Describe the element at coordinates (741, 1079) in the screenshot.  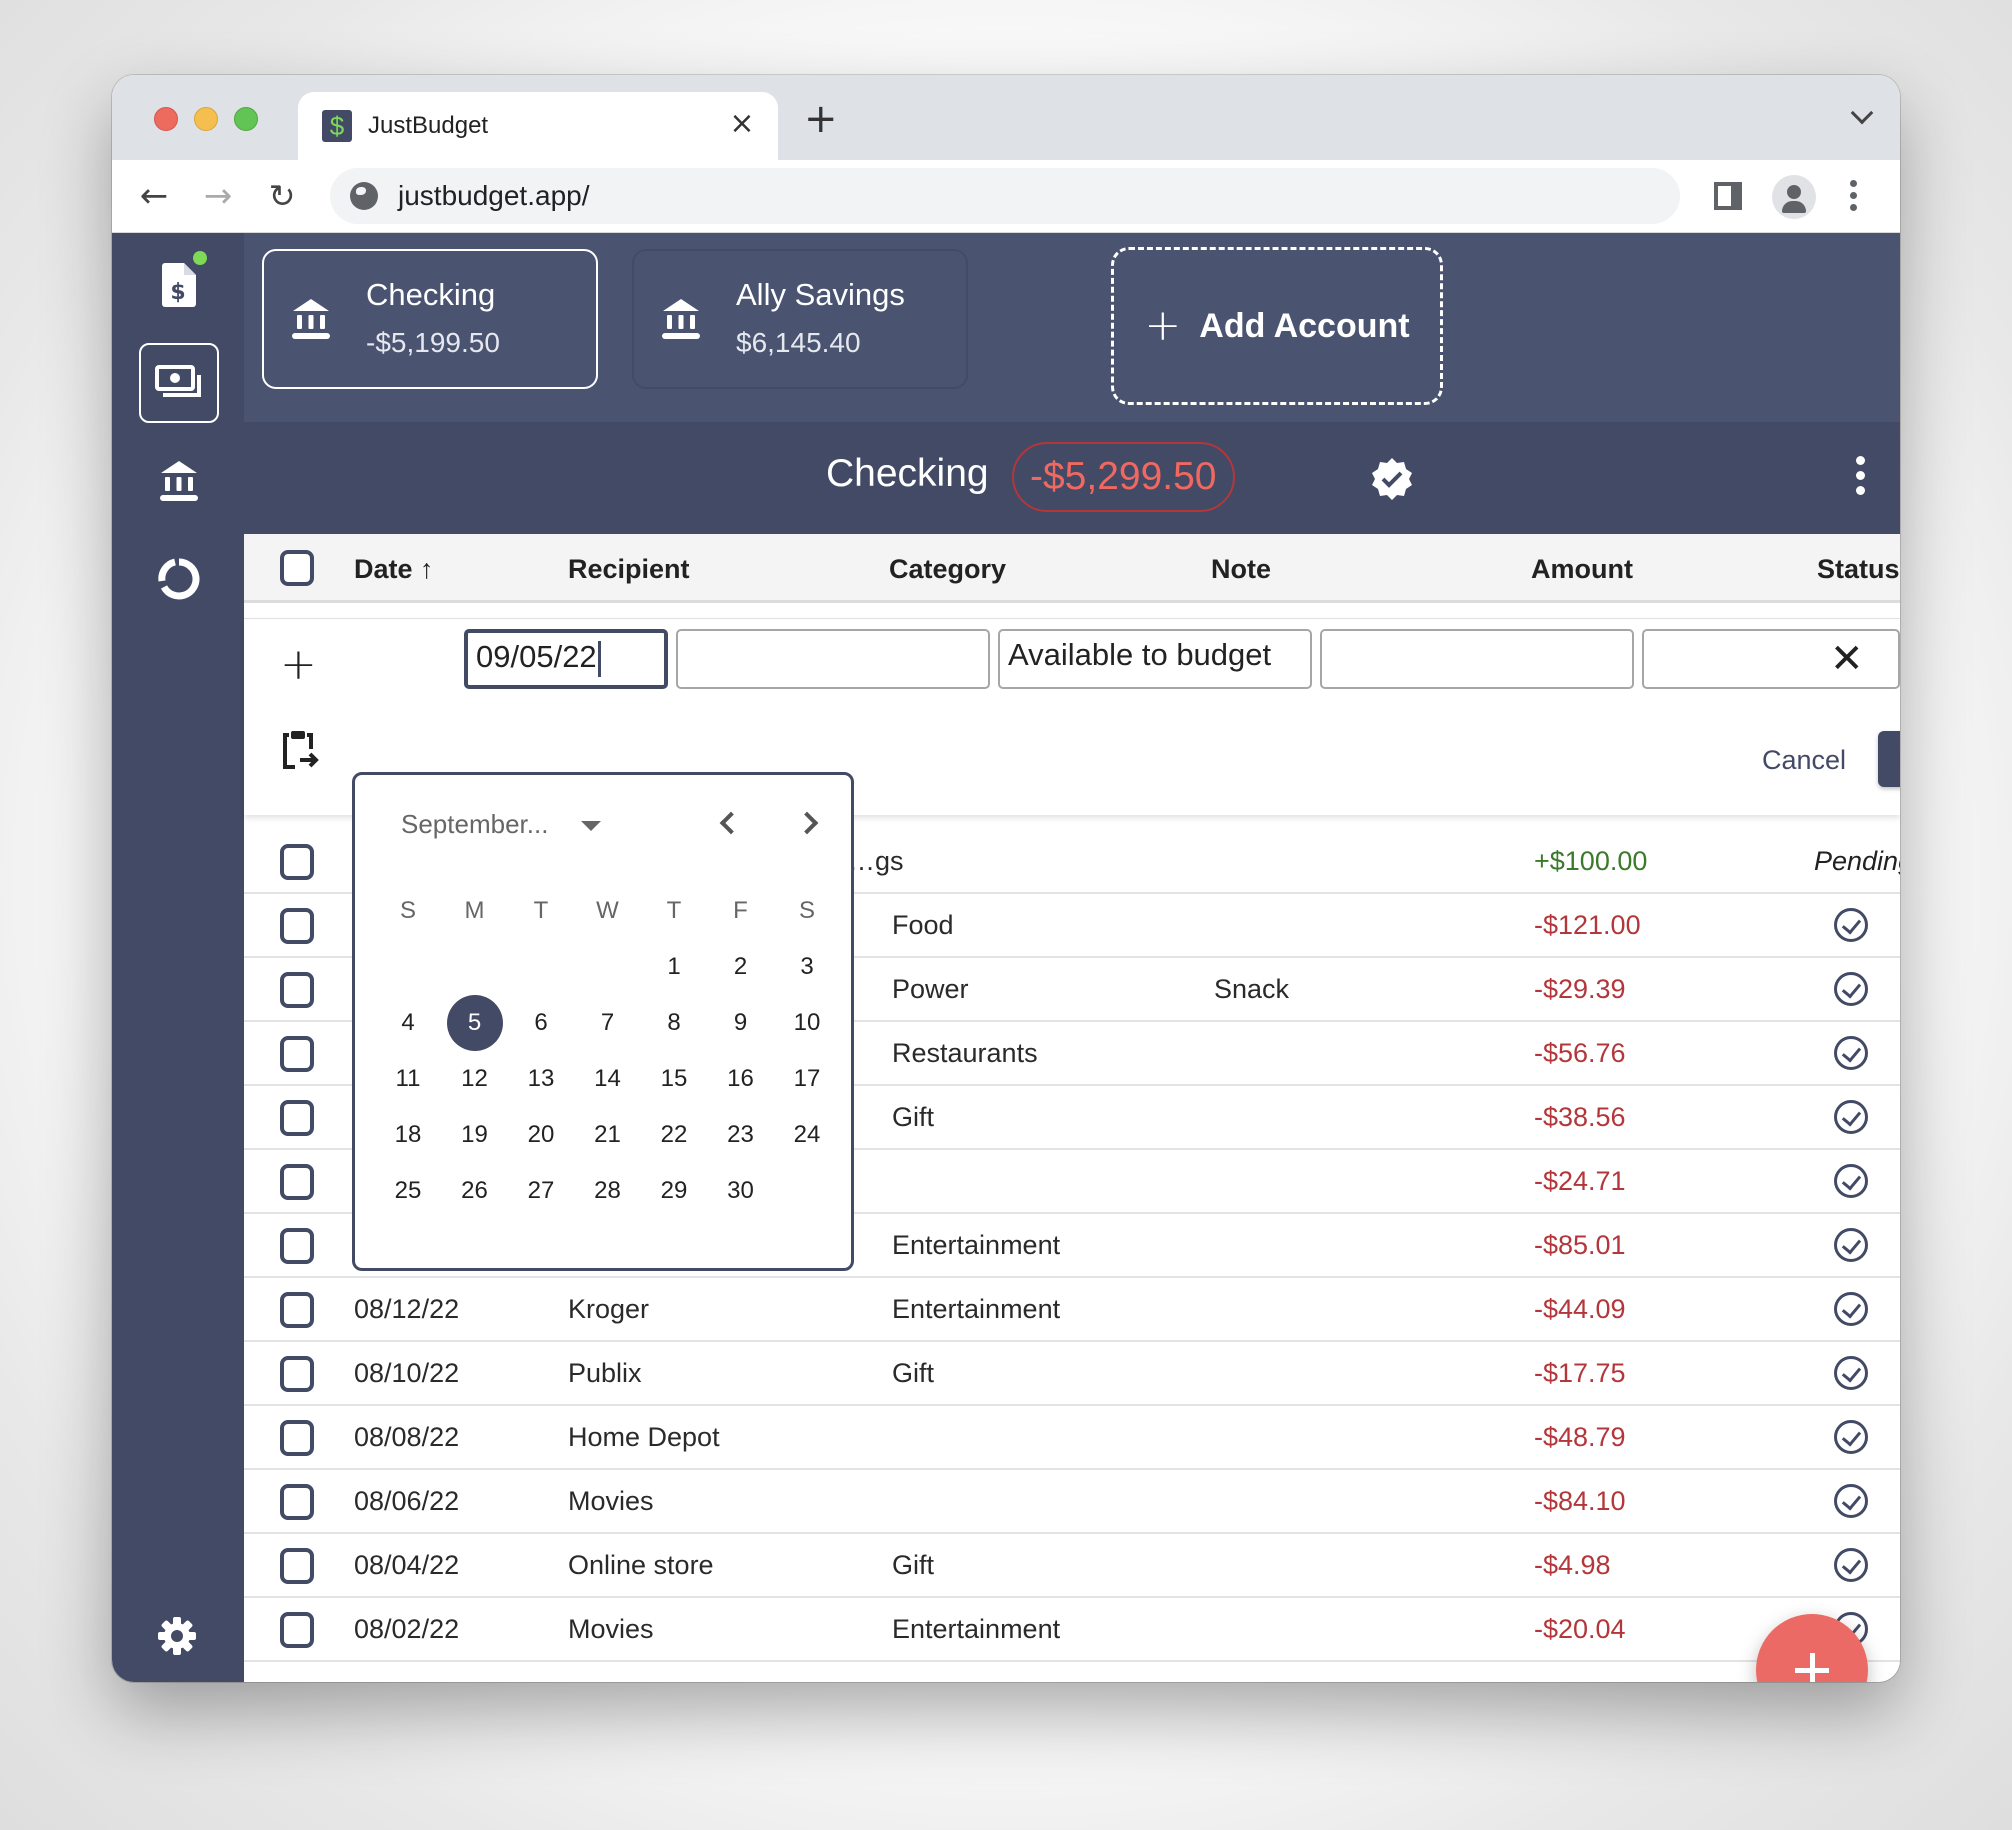
I see `calendar-day: 16` at that location.